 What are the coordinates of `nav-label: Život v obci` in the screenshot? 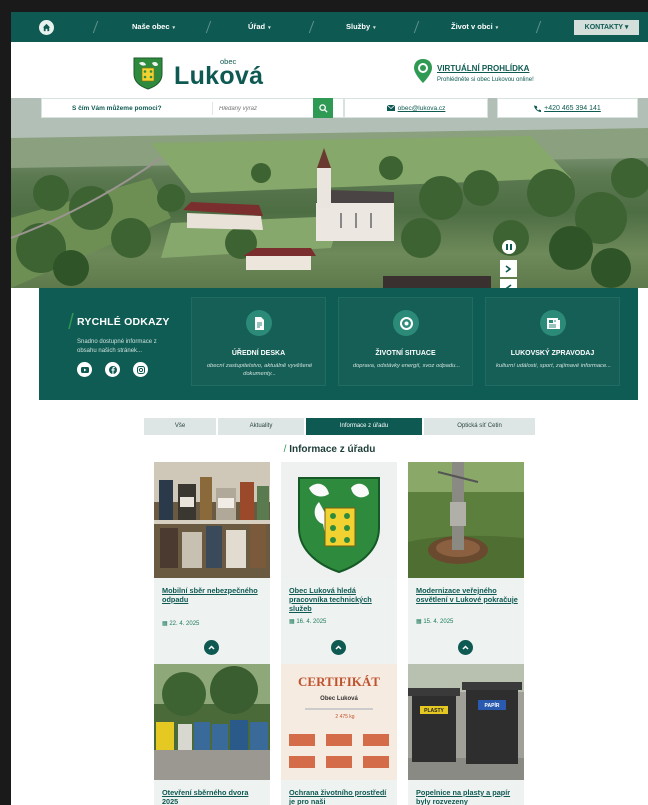 It's located at (472, 26).